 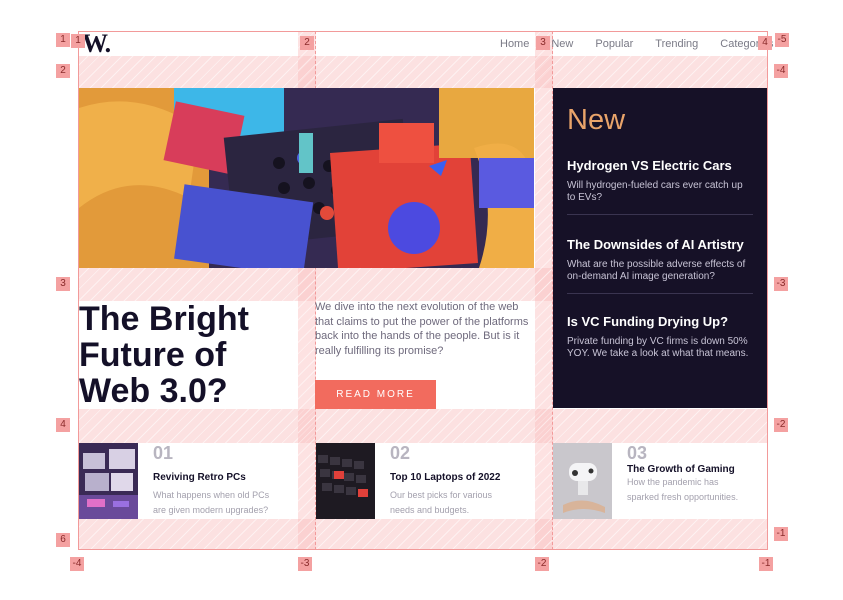 What do you see at coordinates (660, 321) in the screenshot?
I see `side-article-title: Is VC Funding Drying Up?` at bounding box center [660, 321].